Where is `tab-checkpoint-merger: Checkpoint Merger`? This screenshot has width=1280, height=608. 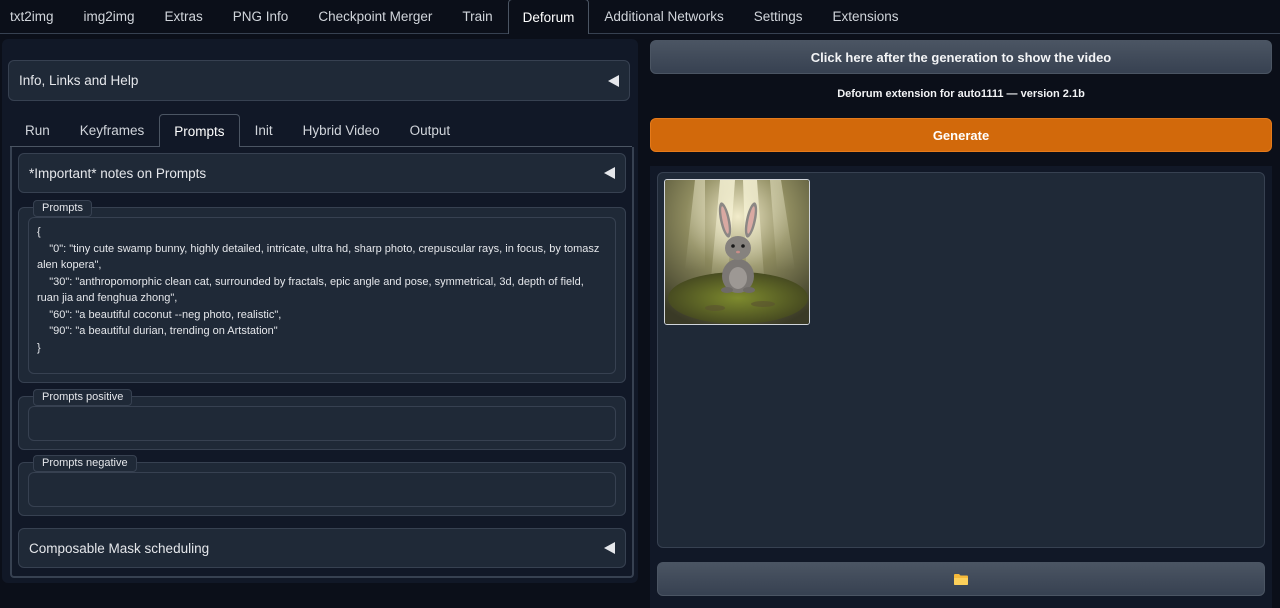 tab-checkpoint-merger: Checkpoint Merger is located at coordinates (375, 16).